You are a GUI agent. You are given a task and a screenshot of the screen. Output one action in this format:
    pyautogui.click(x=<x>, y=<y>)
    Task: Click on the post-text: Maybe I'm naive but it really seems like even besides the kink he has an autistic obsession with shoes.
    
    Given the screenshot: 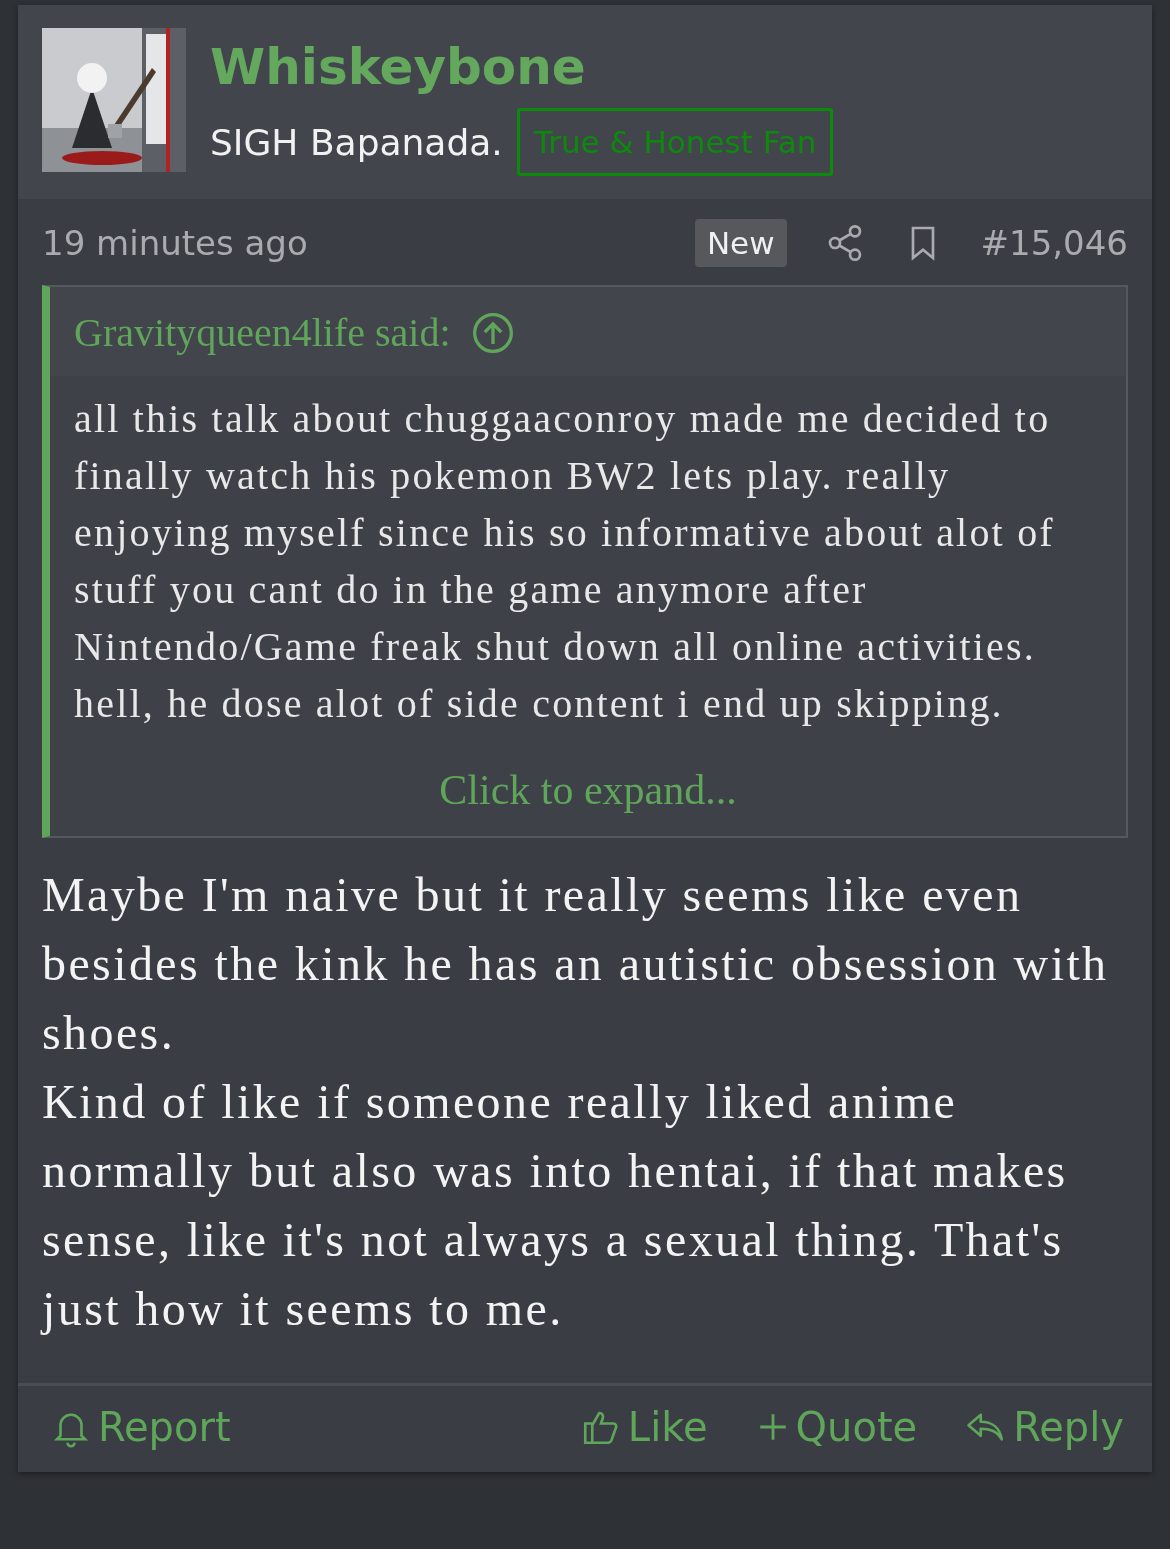 What is the action you would take?
    pyautogui.click(x=576, y=964)
    